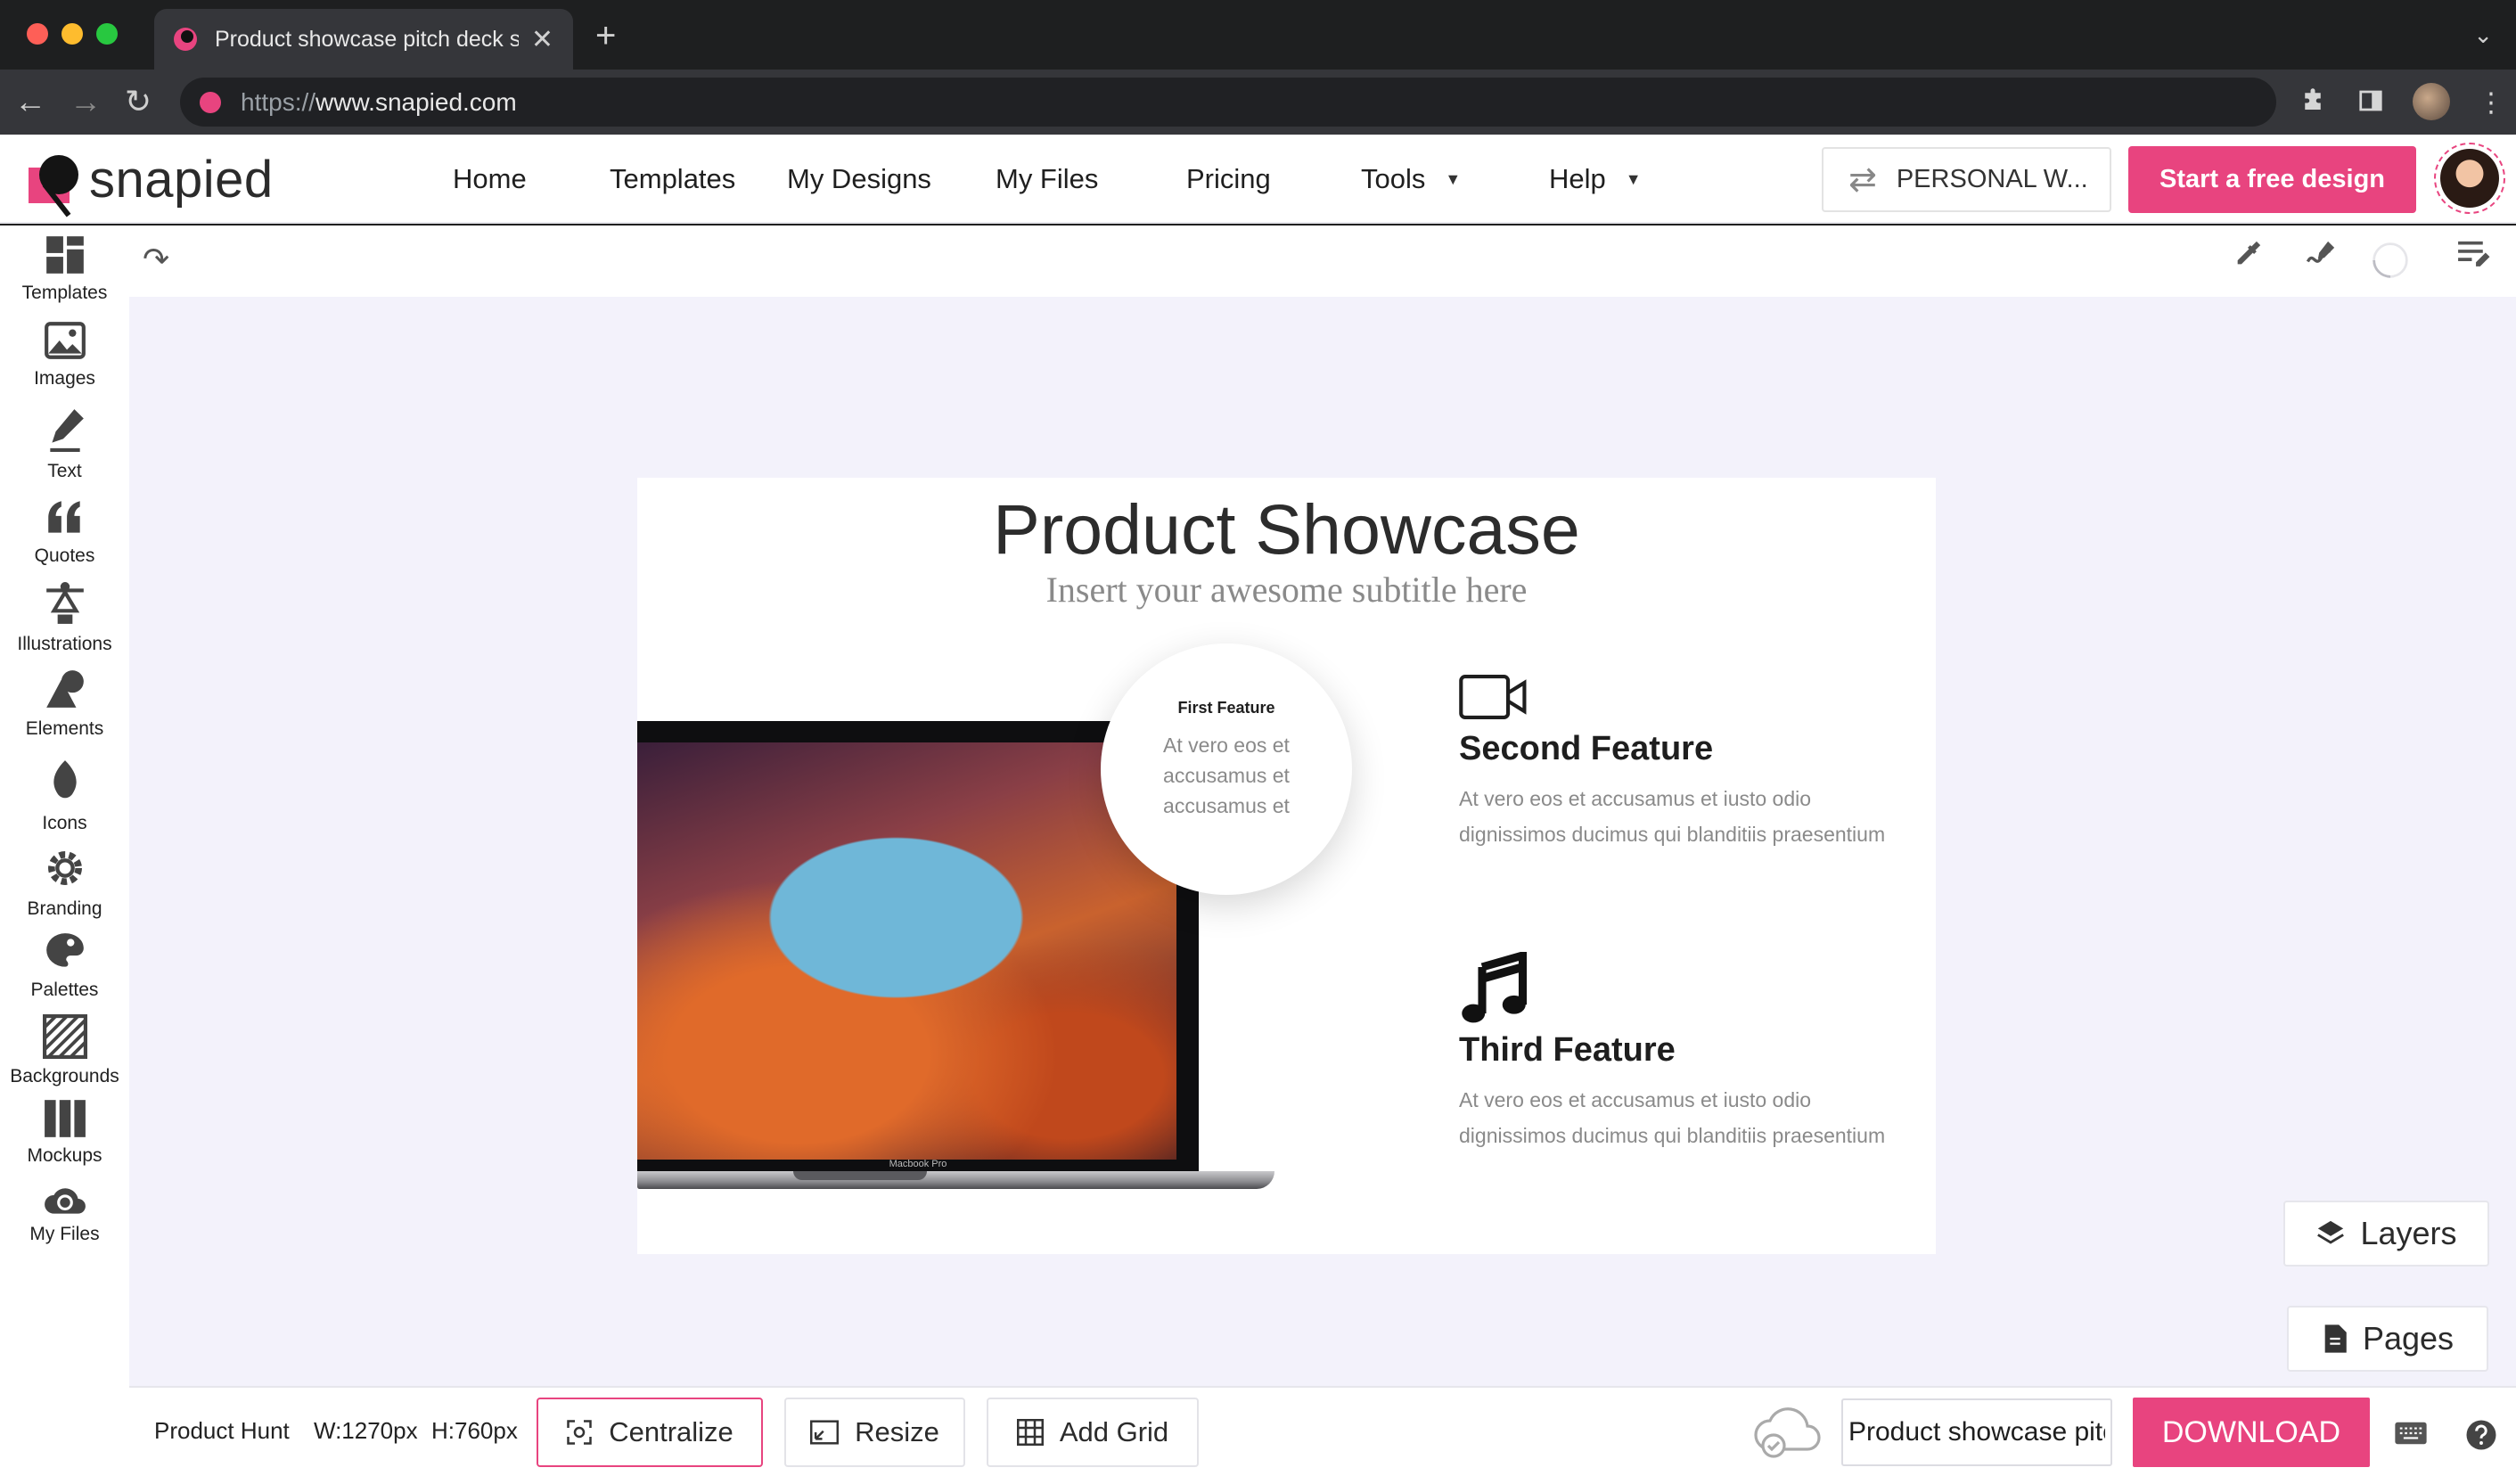  I want to click on sidebar-item-branding: Branding, so click(64, 881).